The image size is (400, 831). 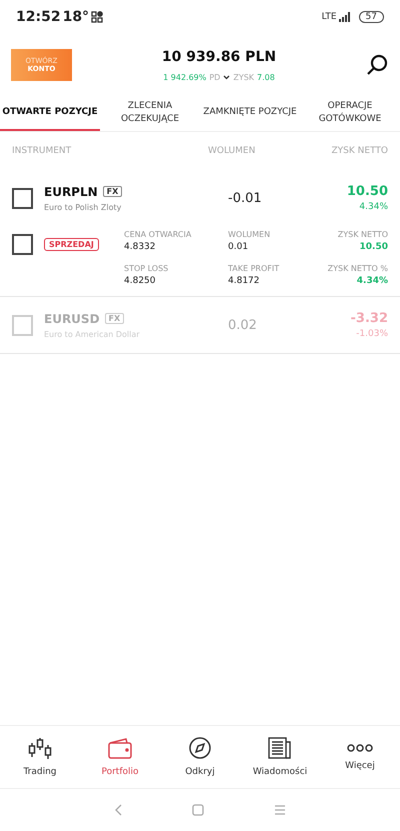 I want to click on net-profit: 10.50, so click(x=367, y=191).